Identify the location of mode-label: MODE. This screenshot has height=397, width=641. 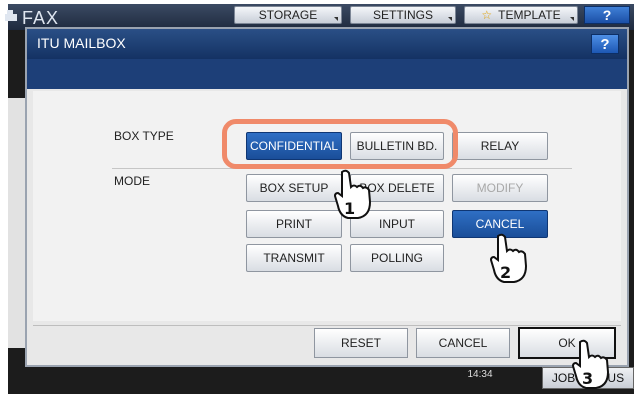
(132, 181).